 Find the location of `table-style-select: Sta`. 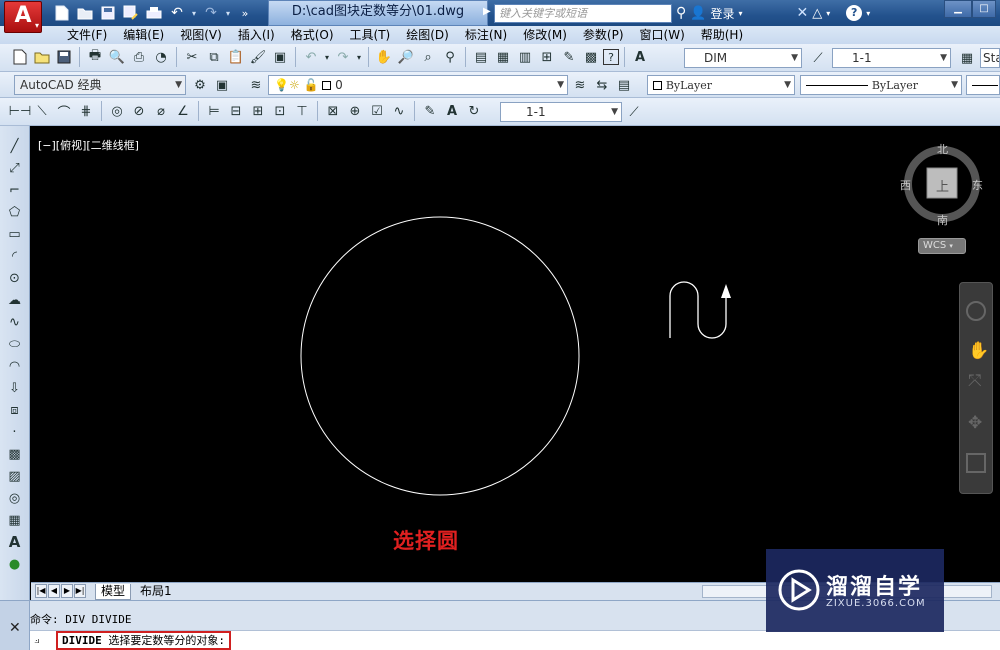

table-style-select: Sta is located at coordinates (990, 58).